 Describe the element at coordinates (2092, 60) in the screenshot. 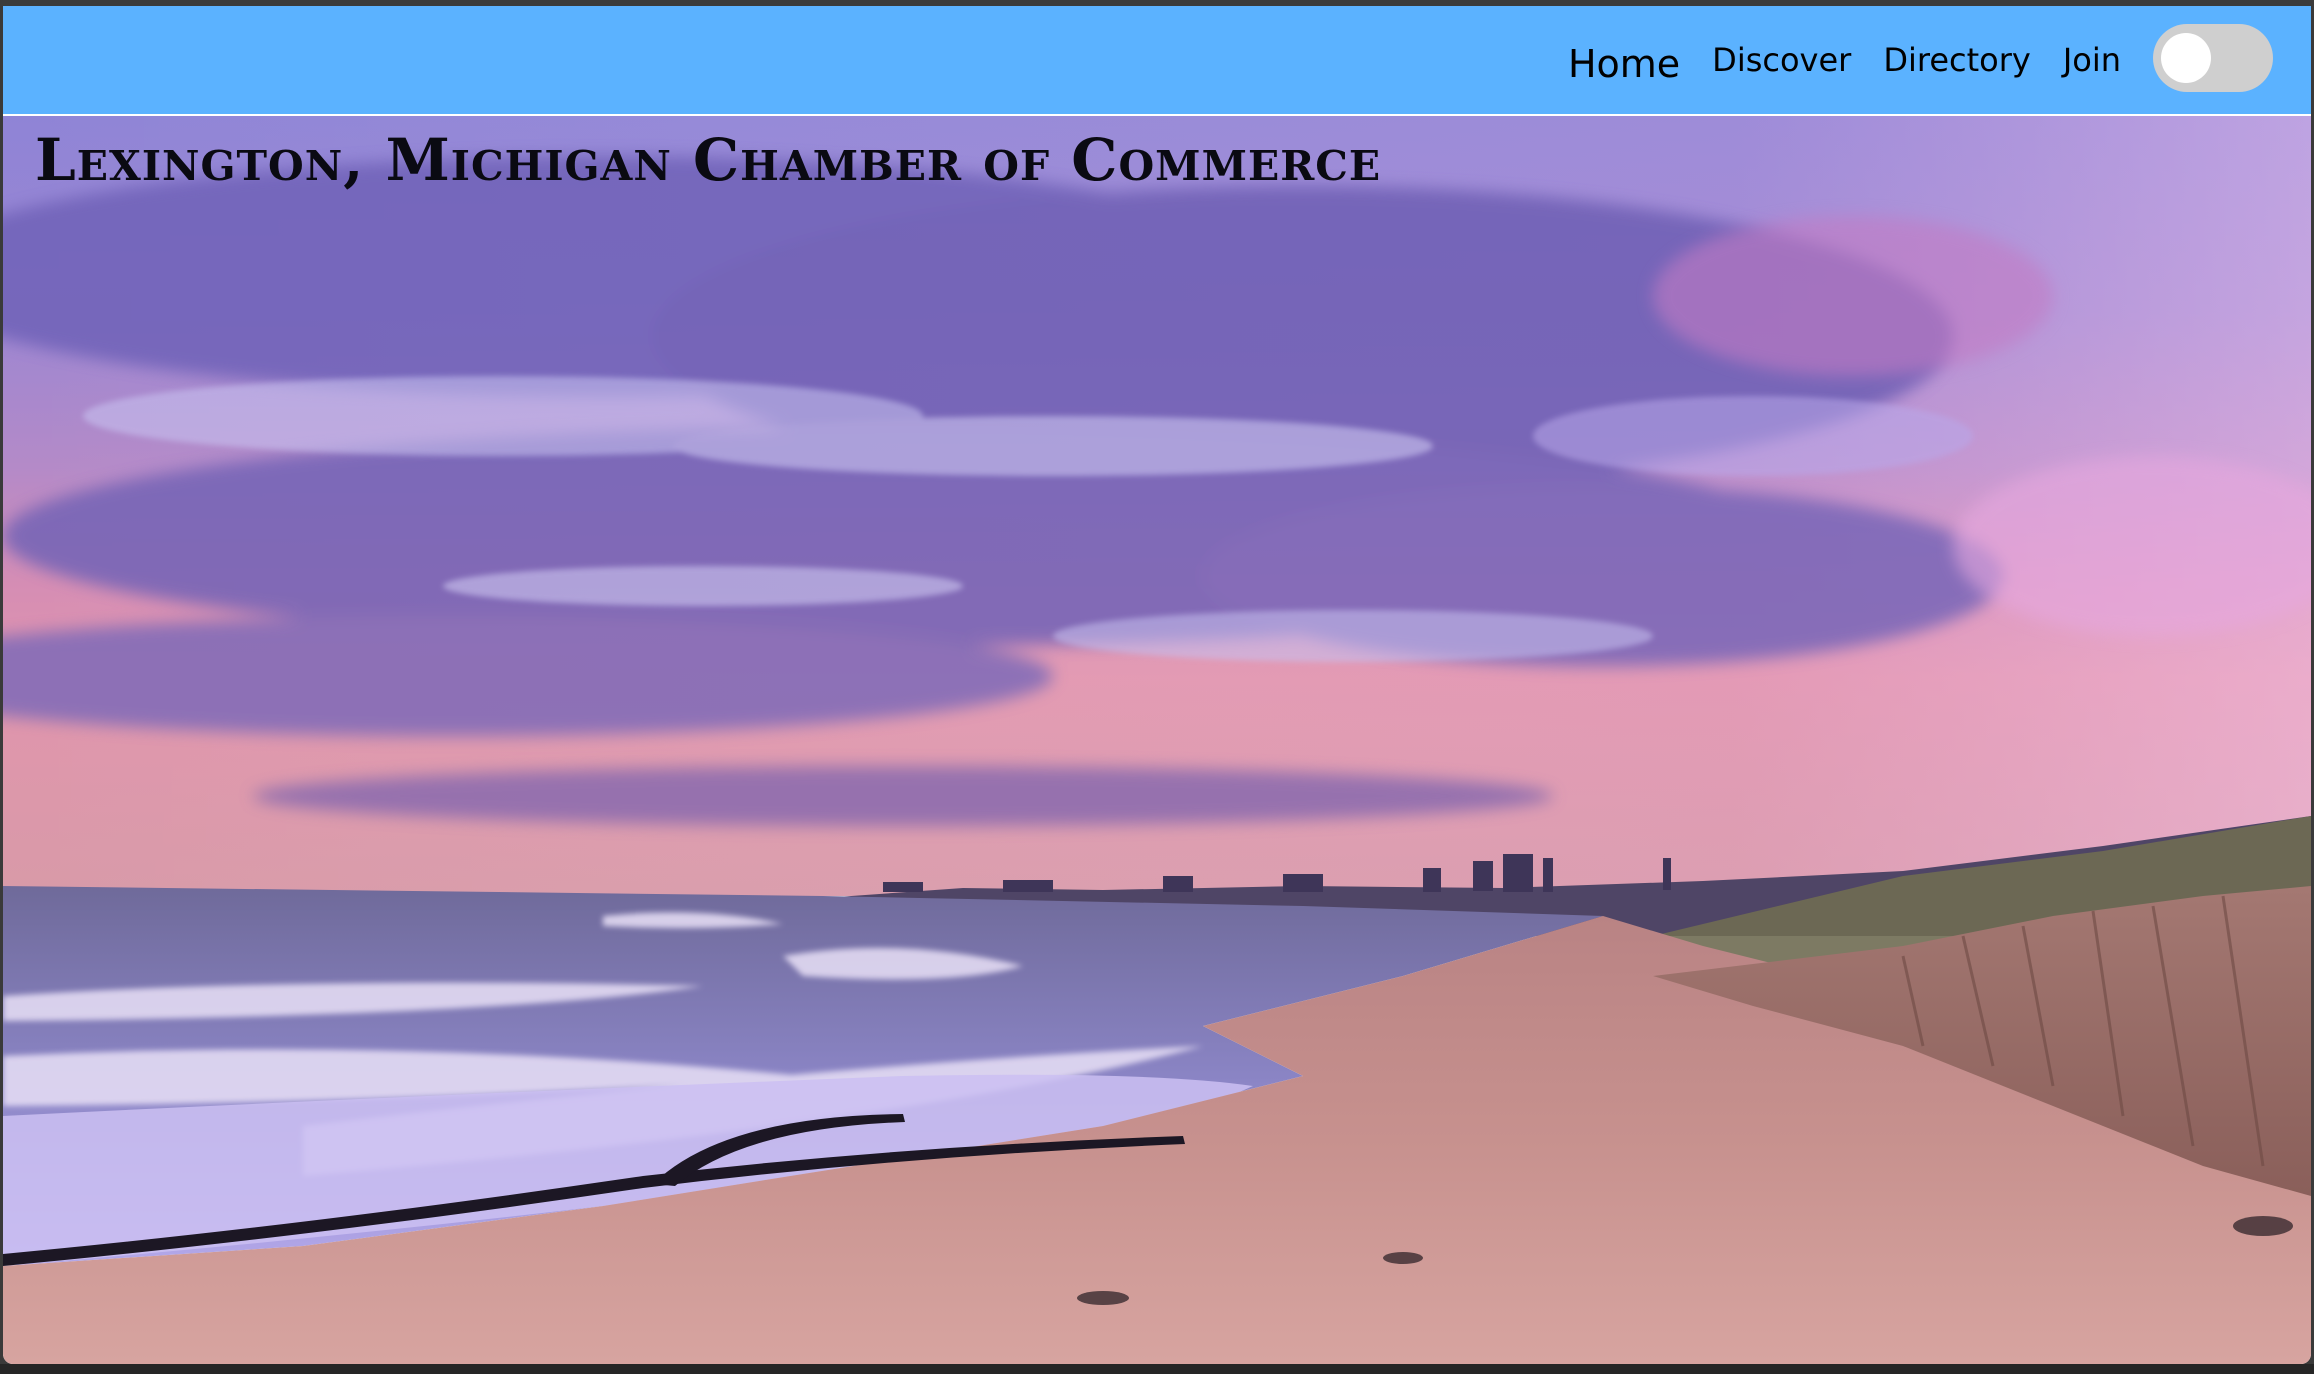

I see `nav-link-join: Join` at that location.